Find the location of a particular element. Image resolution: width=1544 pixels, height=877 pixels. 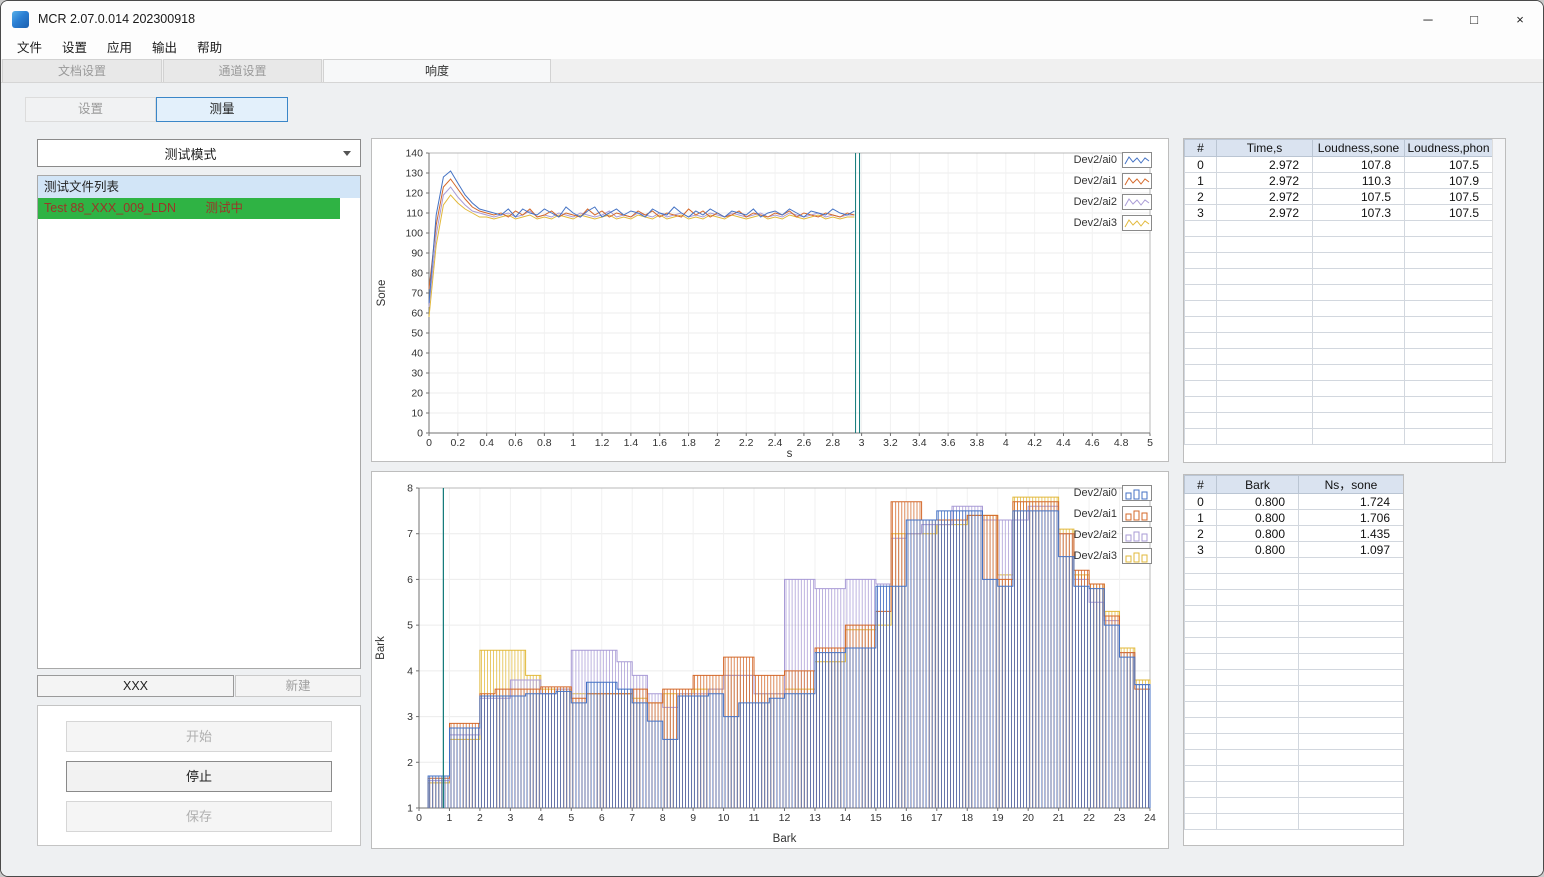

tab-loudness: 响度 is located at coordinates (437, 70).